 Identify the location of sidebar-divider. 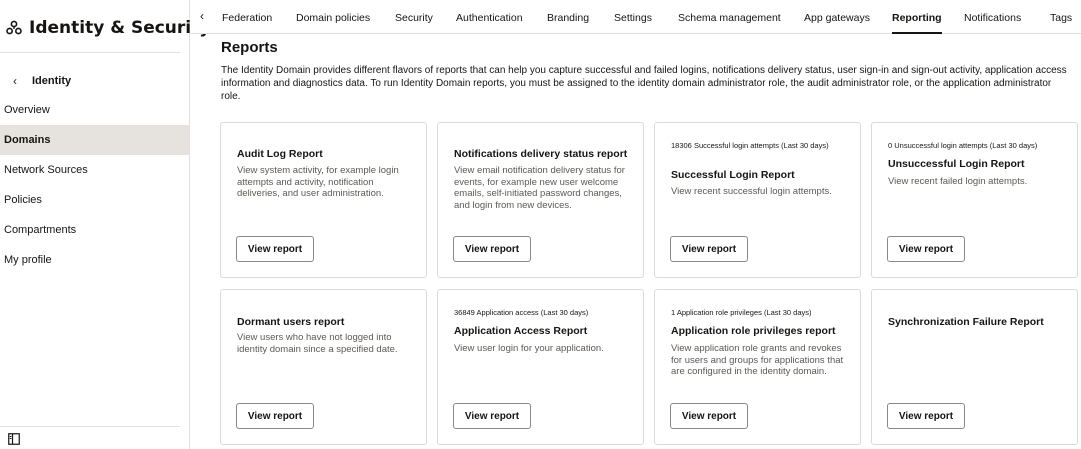
(90, 52).